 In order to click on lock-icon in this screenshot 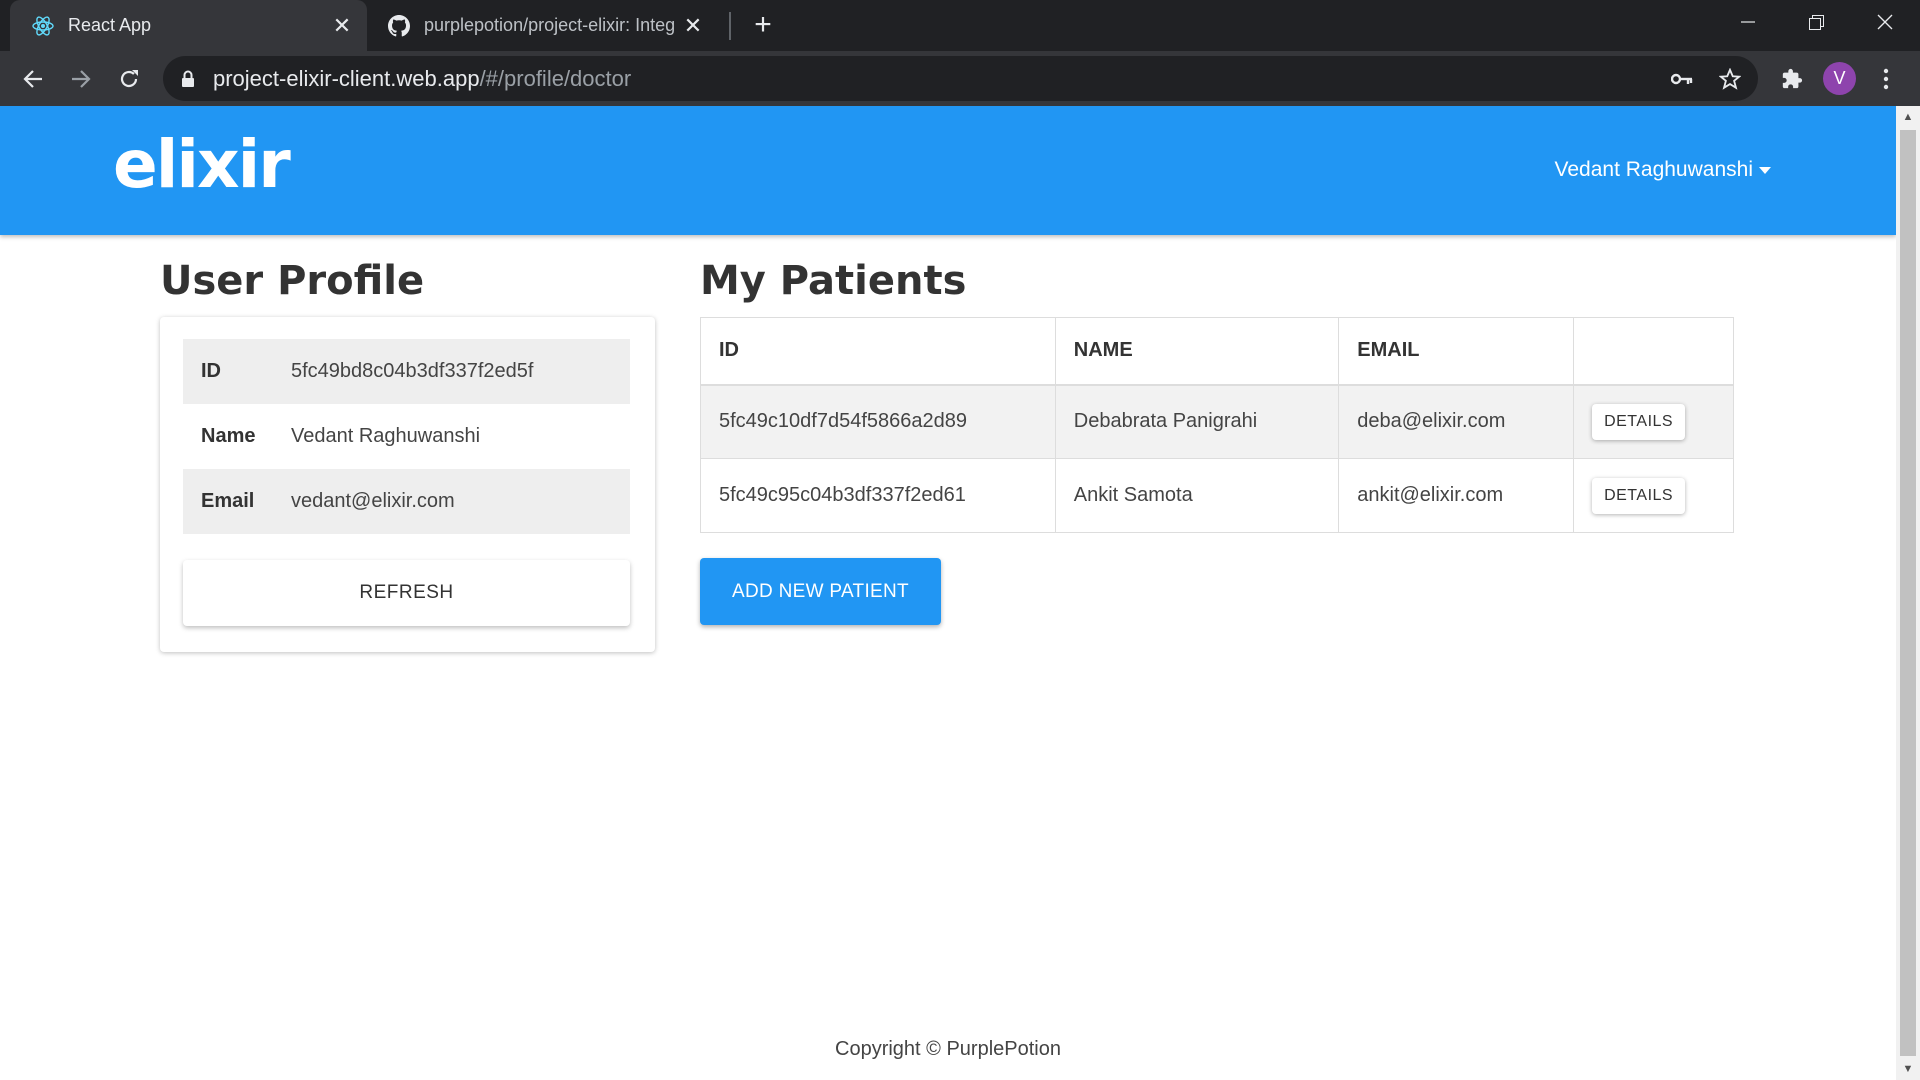, I will do `click(191, 79)`.